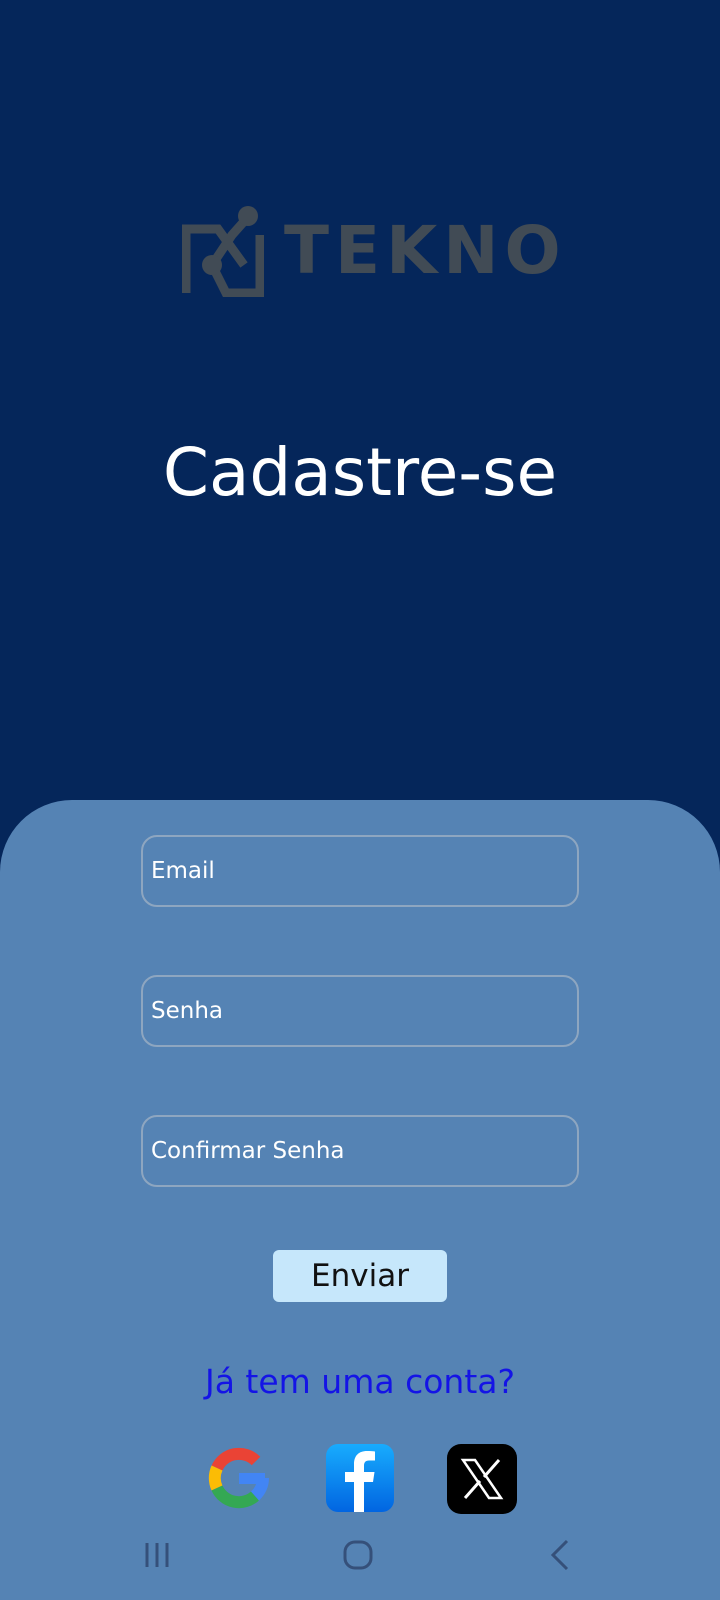  Describe the element at coordinates (360, 1011) in the screenshot. I see `password-field: Senha` at that location.